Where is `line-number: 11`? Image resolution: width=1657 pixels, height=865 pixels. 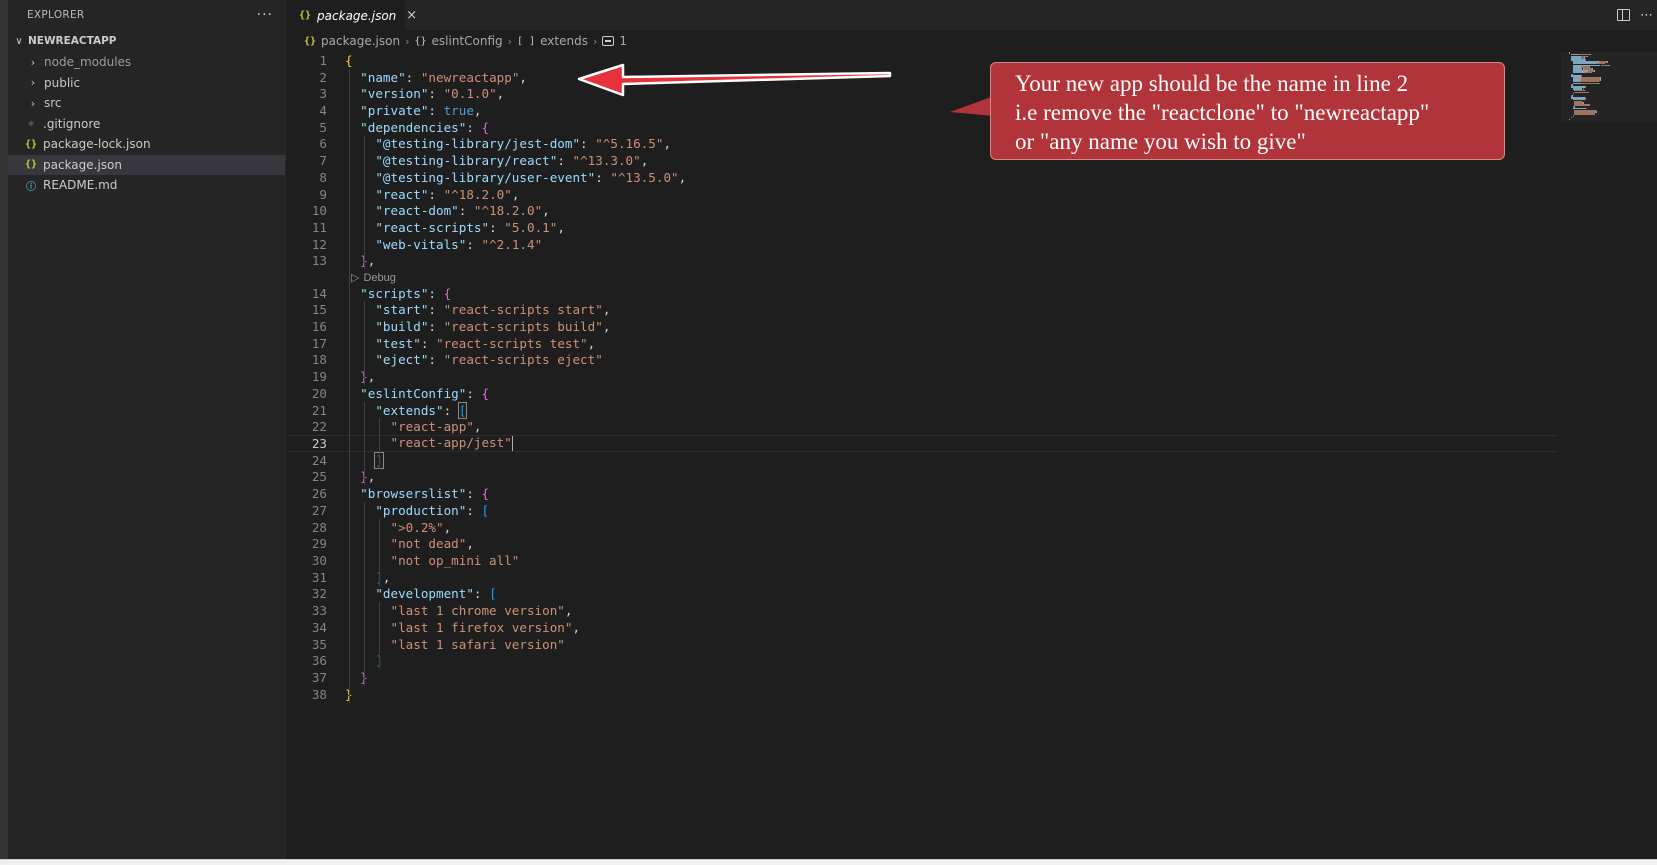 line-number: 11 is located at coordinates (319, 228).